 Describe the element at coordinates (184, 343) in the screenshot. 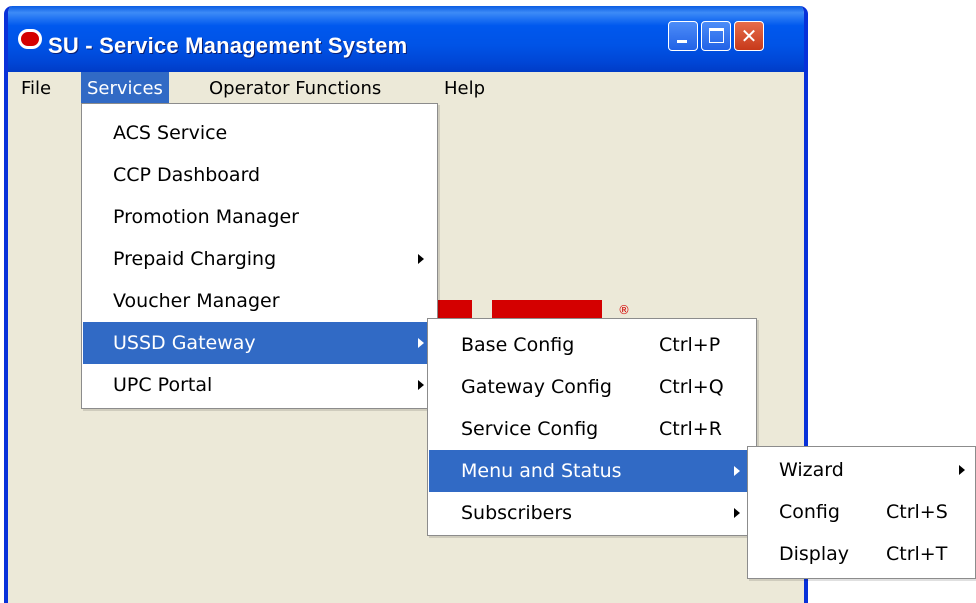

I see `menu-item-label: USSD Gateway` at that location.